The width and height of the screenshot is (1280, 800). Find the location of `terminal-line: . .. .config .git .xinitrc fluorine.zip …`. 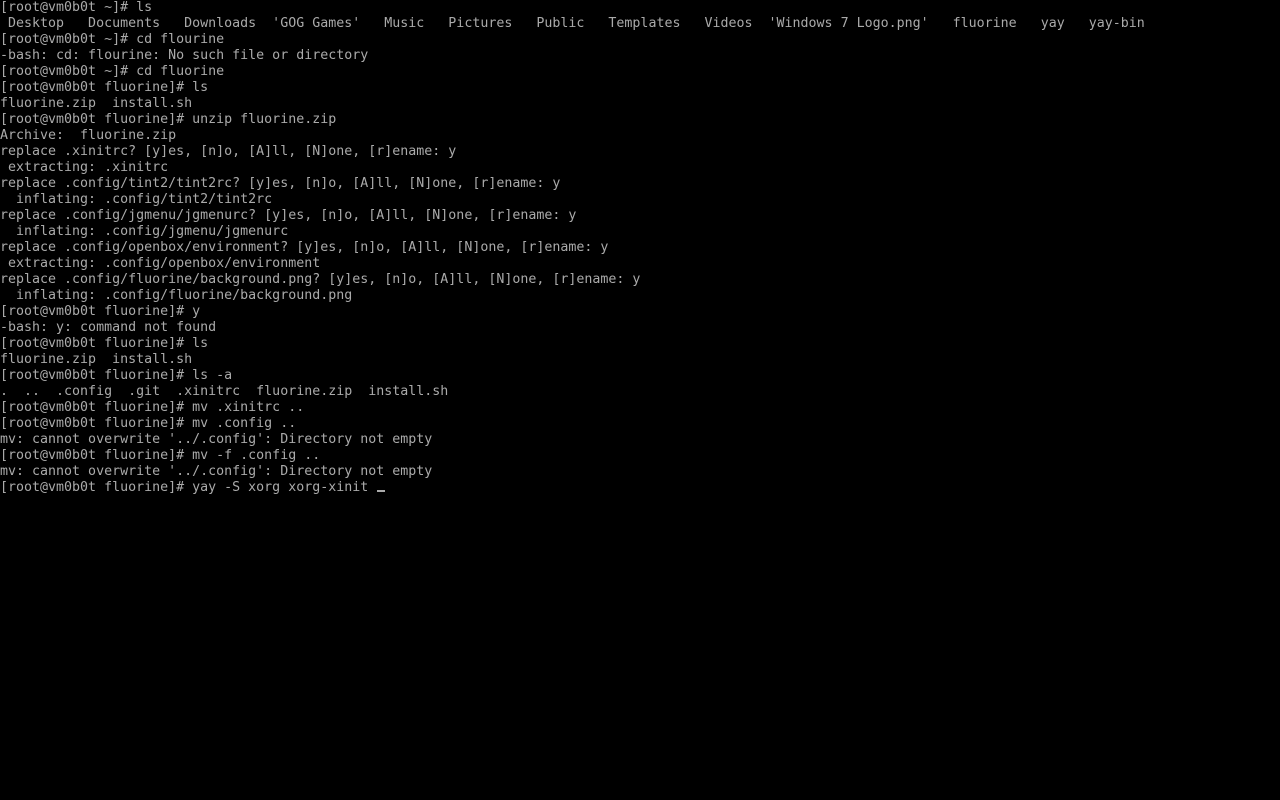

terminal-line: . .. .config .git .xinitrc fluorine.zip … is located at coordinates (224, 391).